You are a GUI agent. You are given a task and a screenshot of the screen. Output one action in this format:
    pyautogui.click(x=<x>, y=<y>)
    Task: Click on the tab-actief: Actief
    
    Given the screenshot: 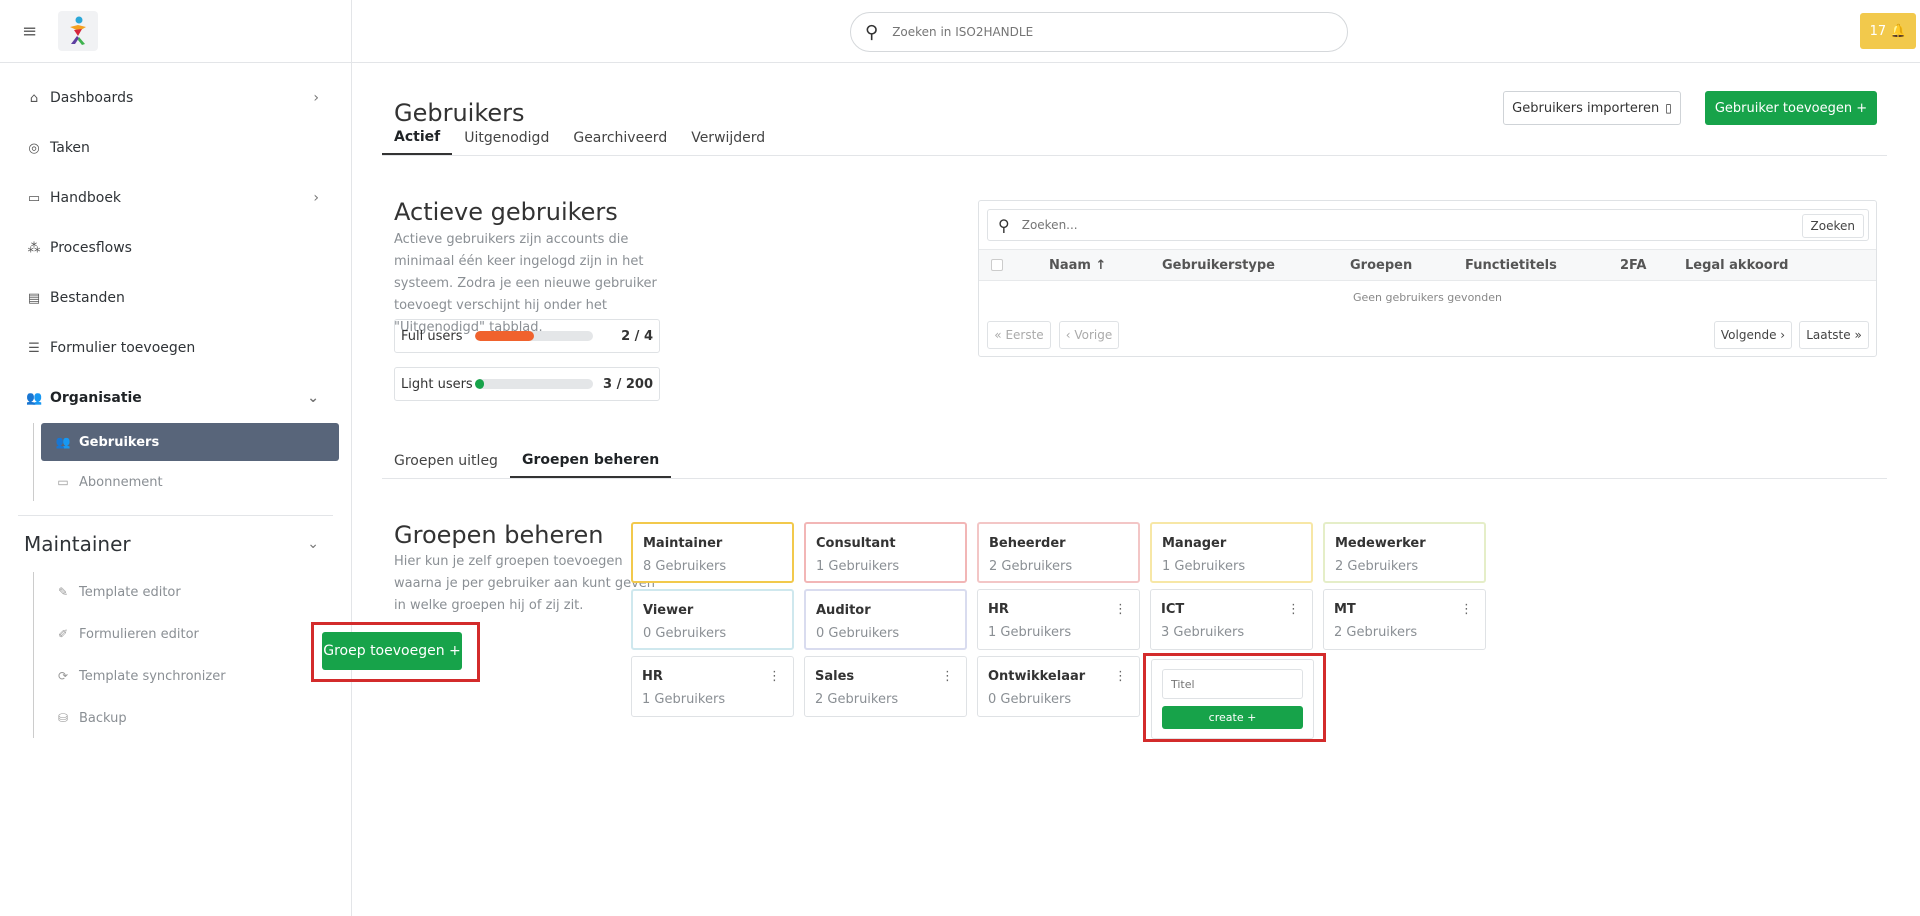 What is the action you would take?
    pyautogui.click(x=417, y=138)
    